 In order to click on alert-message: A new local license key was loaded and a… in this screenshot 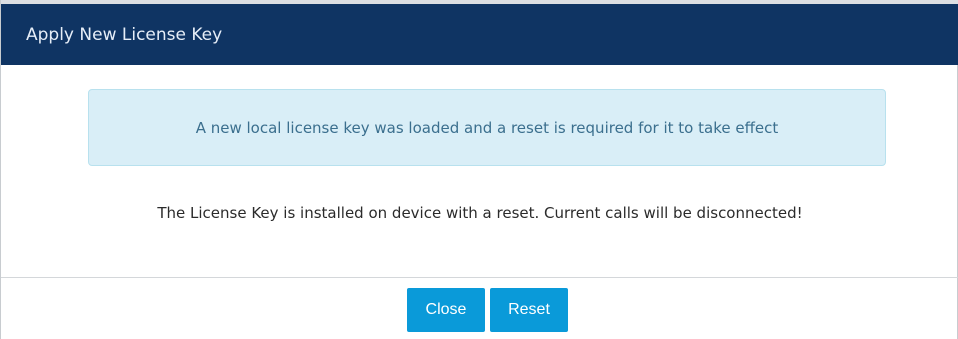, I will do `click(487, 127)`.